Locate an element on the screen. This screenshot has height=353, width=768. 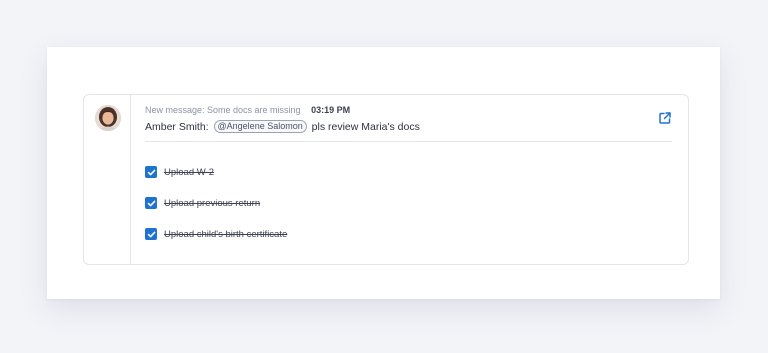
sender-name: Amber Smith: is located at coordinates (177, 127).